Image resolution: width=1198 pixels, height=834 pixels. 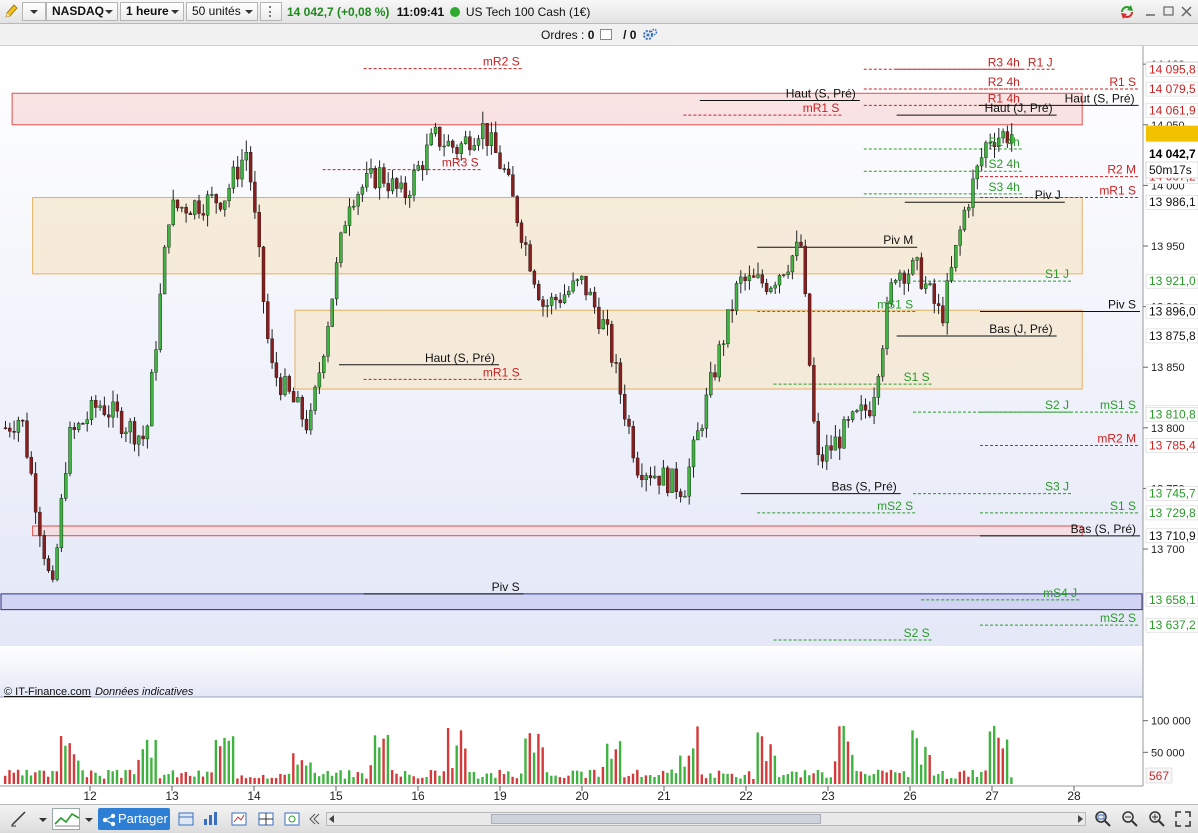 What do you see at coordinates (211, 819) in the screenshot?
I see `bar-chart-icon` at bounding box center [211, 819].